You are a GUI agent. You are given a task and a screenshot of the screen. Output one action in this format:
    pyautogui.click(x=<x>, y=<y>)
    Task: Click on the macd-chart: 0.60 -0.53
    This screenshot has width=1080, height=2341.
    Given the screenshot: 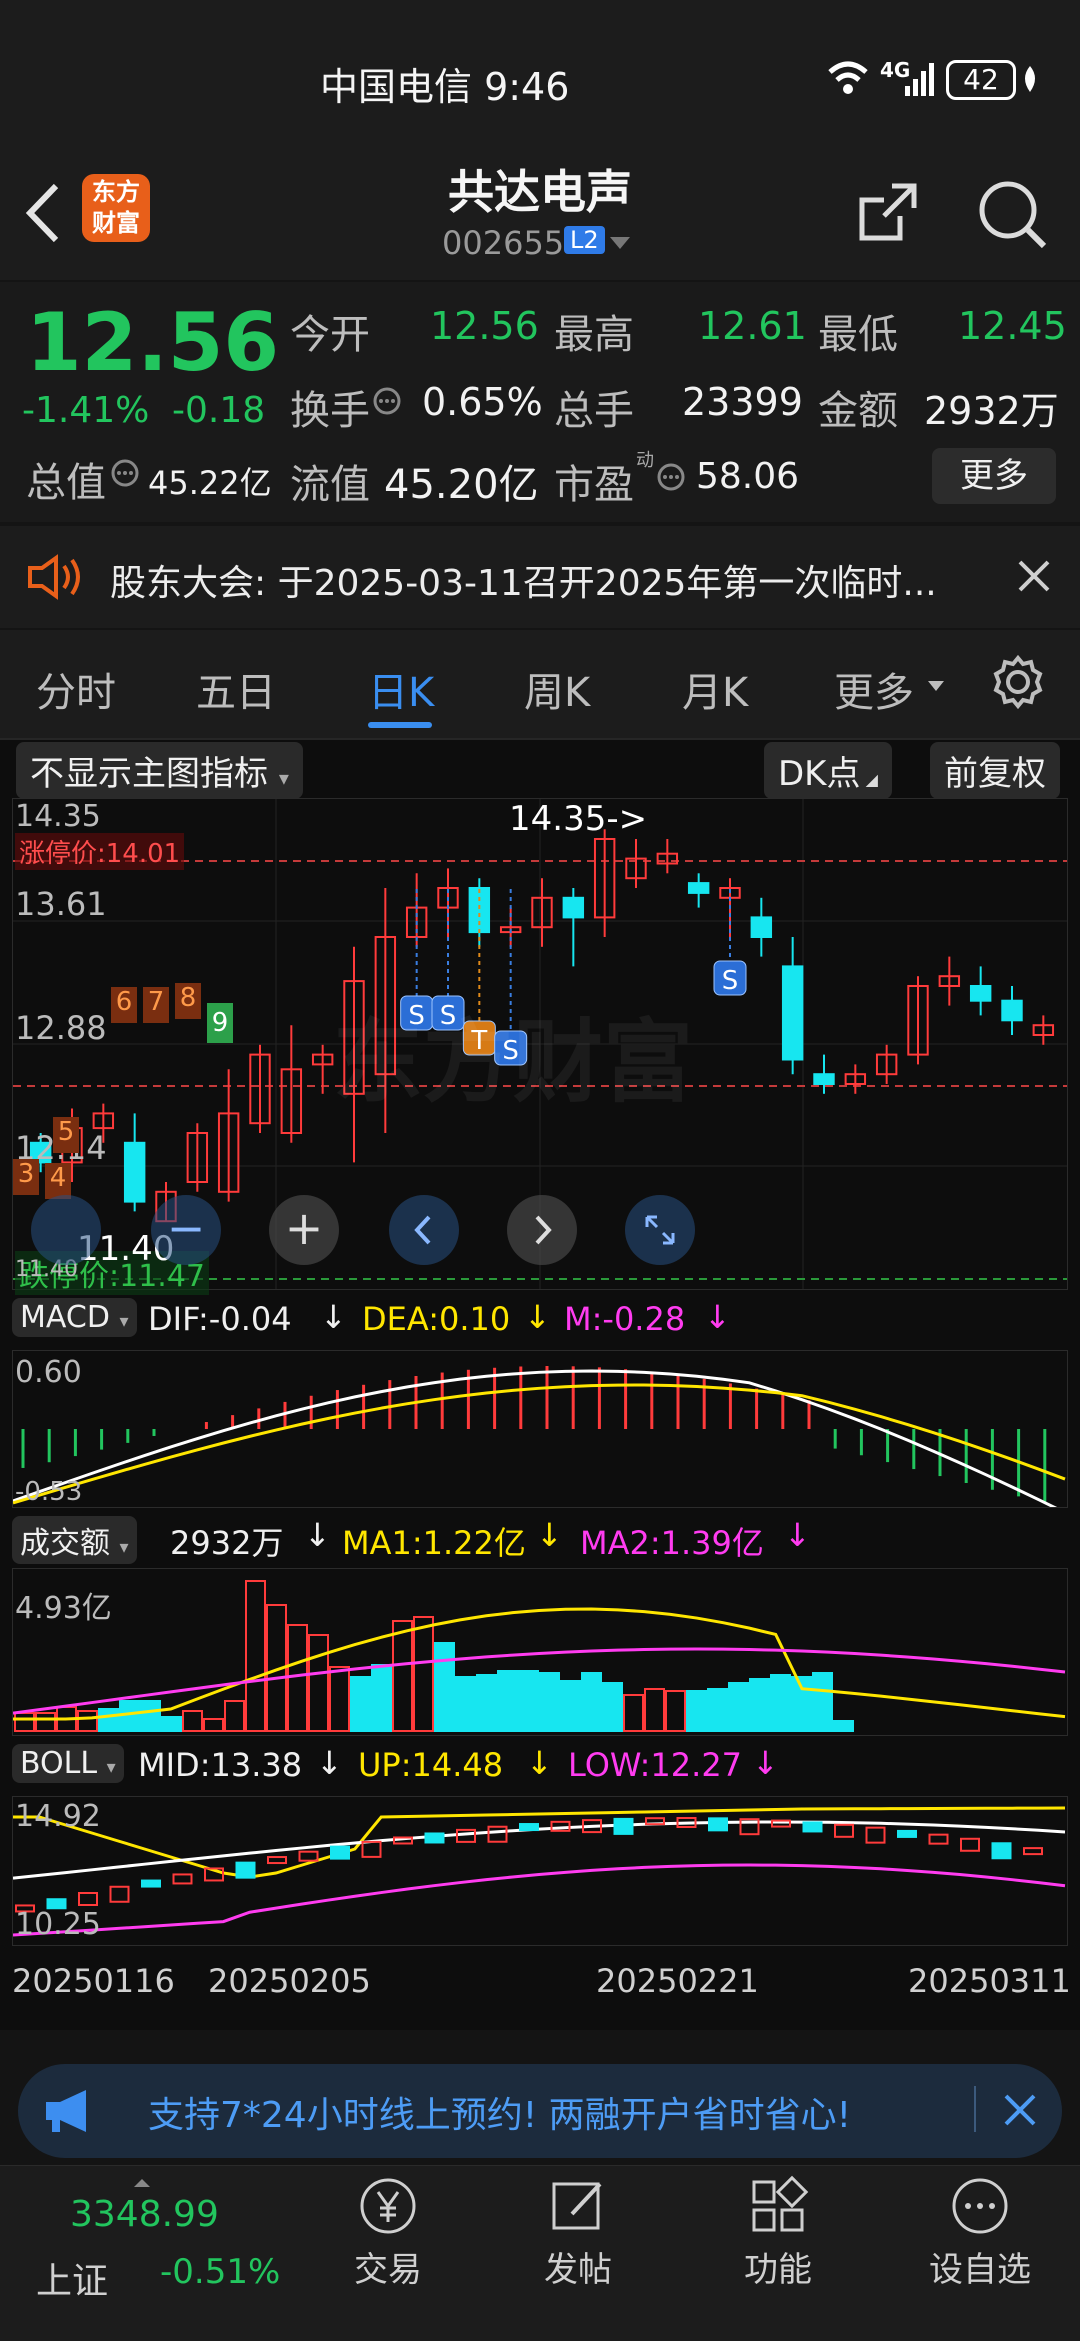 What is the action you would take?
    pyautogui.click(x=540, y=1429)
    